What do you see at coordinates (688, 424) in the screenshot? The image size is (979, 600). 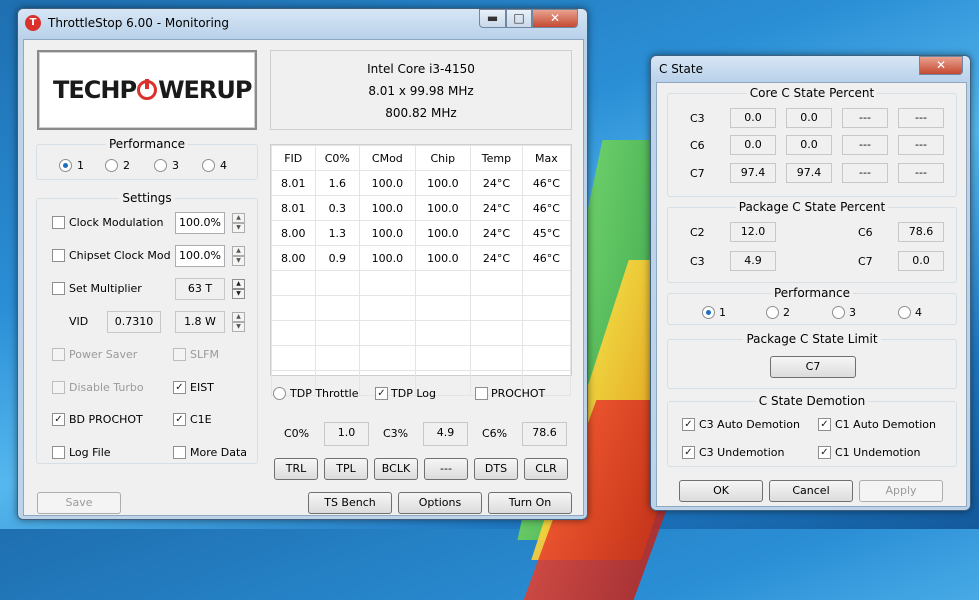 I see `c3-auto-demotion-checkbox: ✓` at bounding box center [688, 424].